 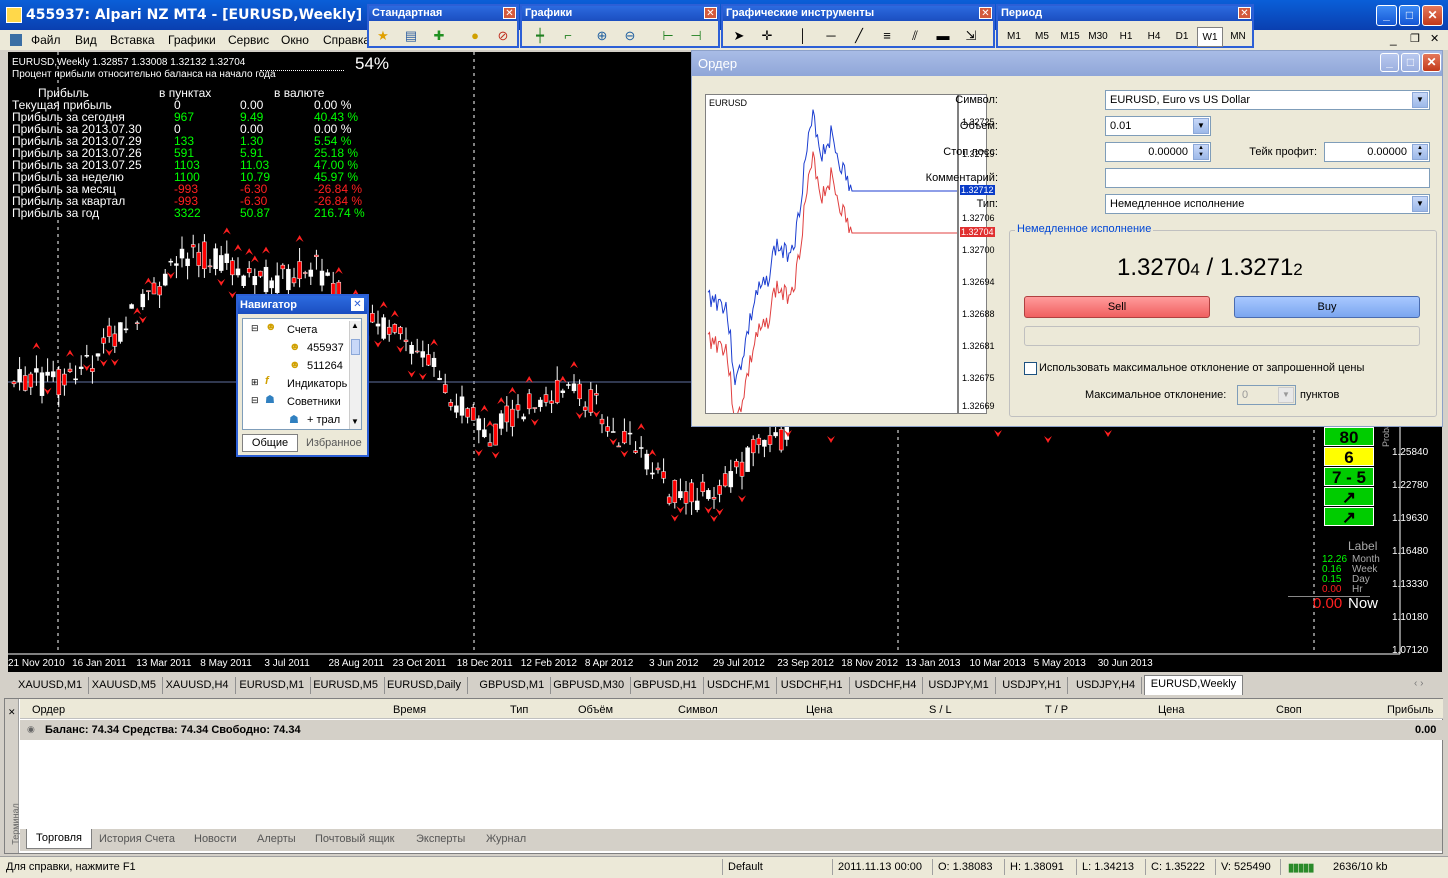 I want to click on vertical-line-icon: │, so click(x=803, y=36).